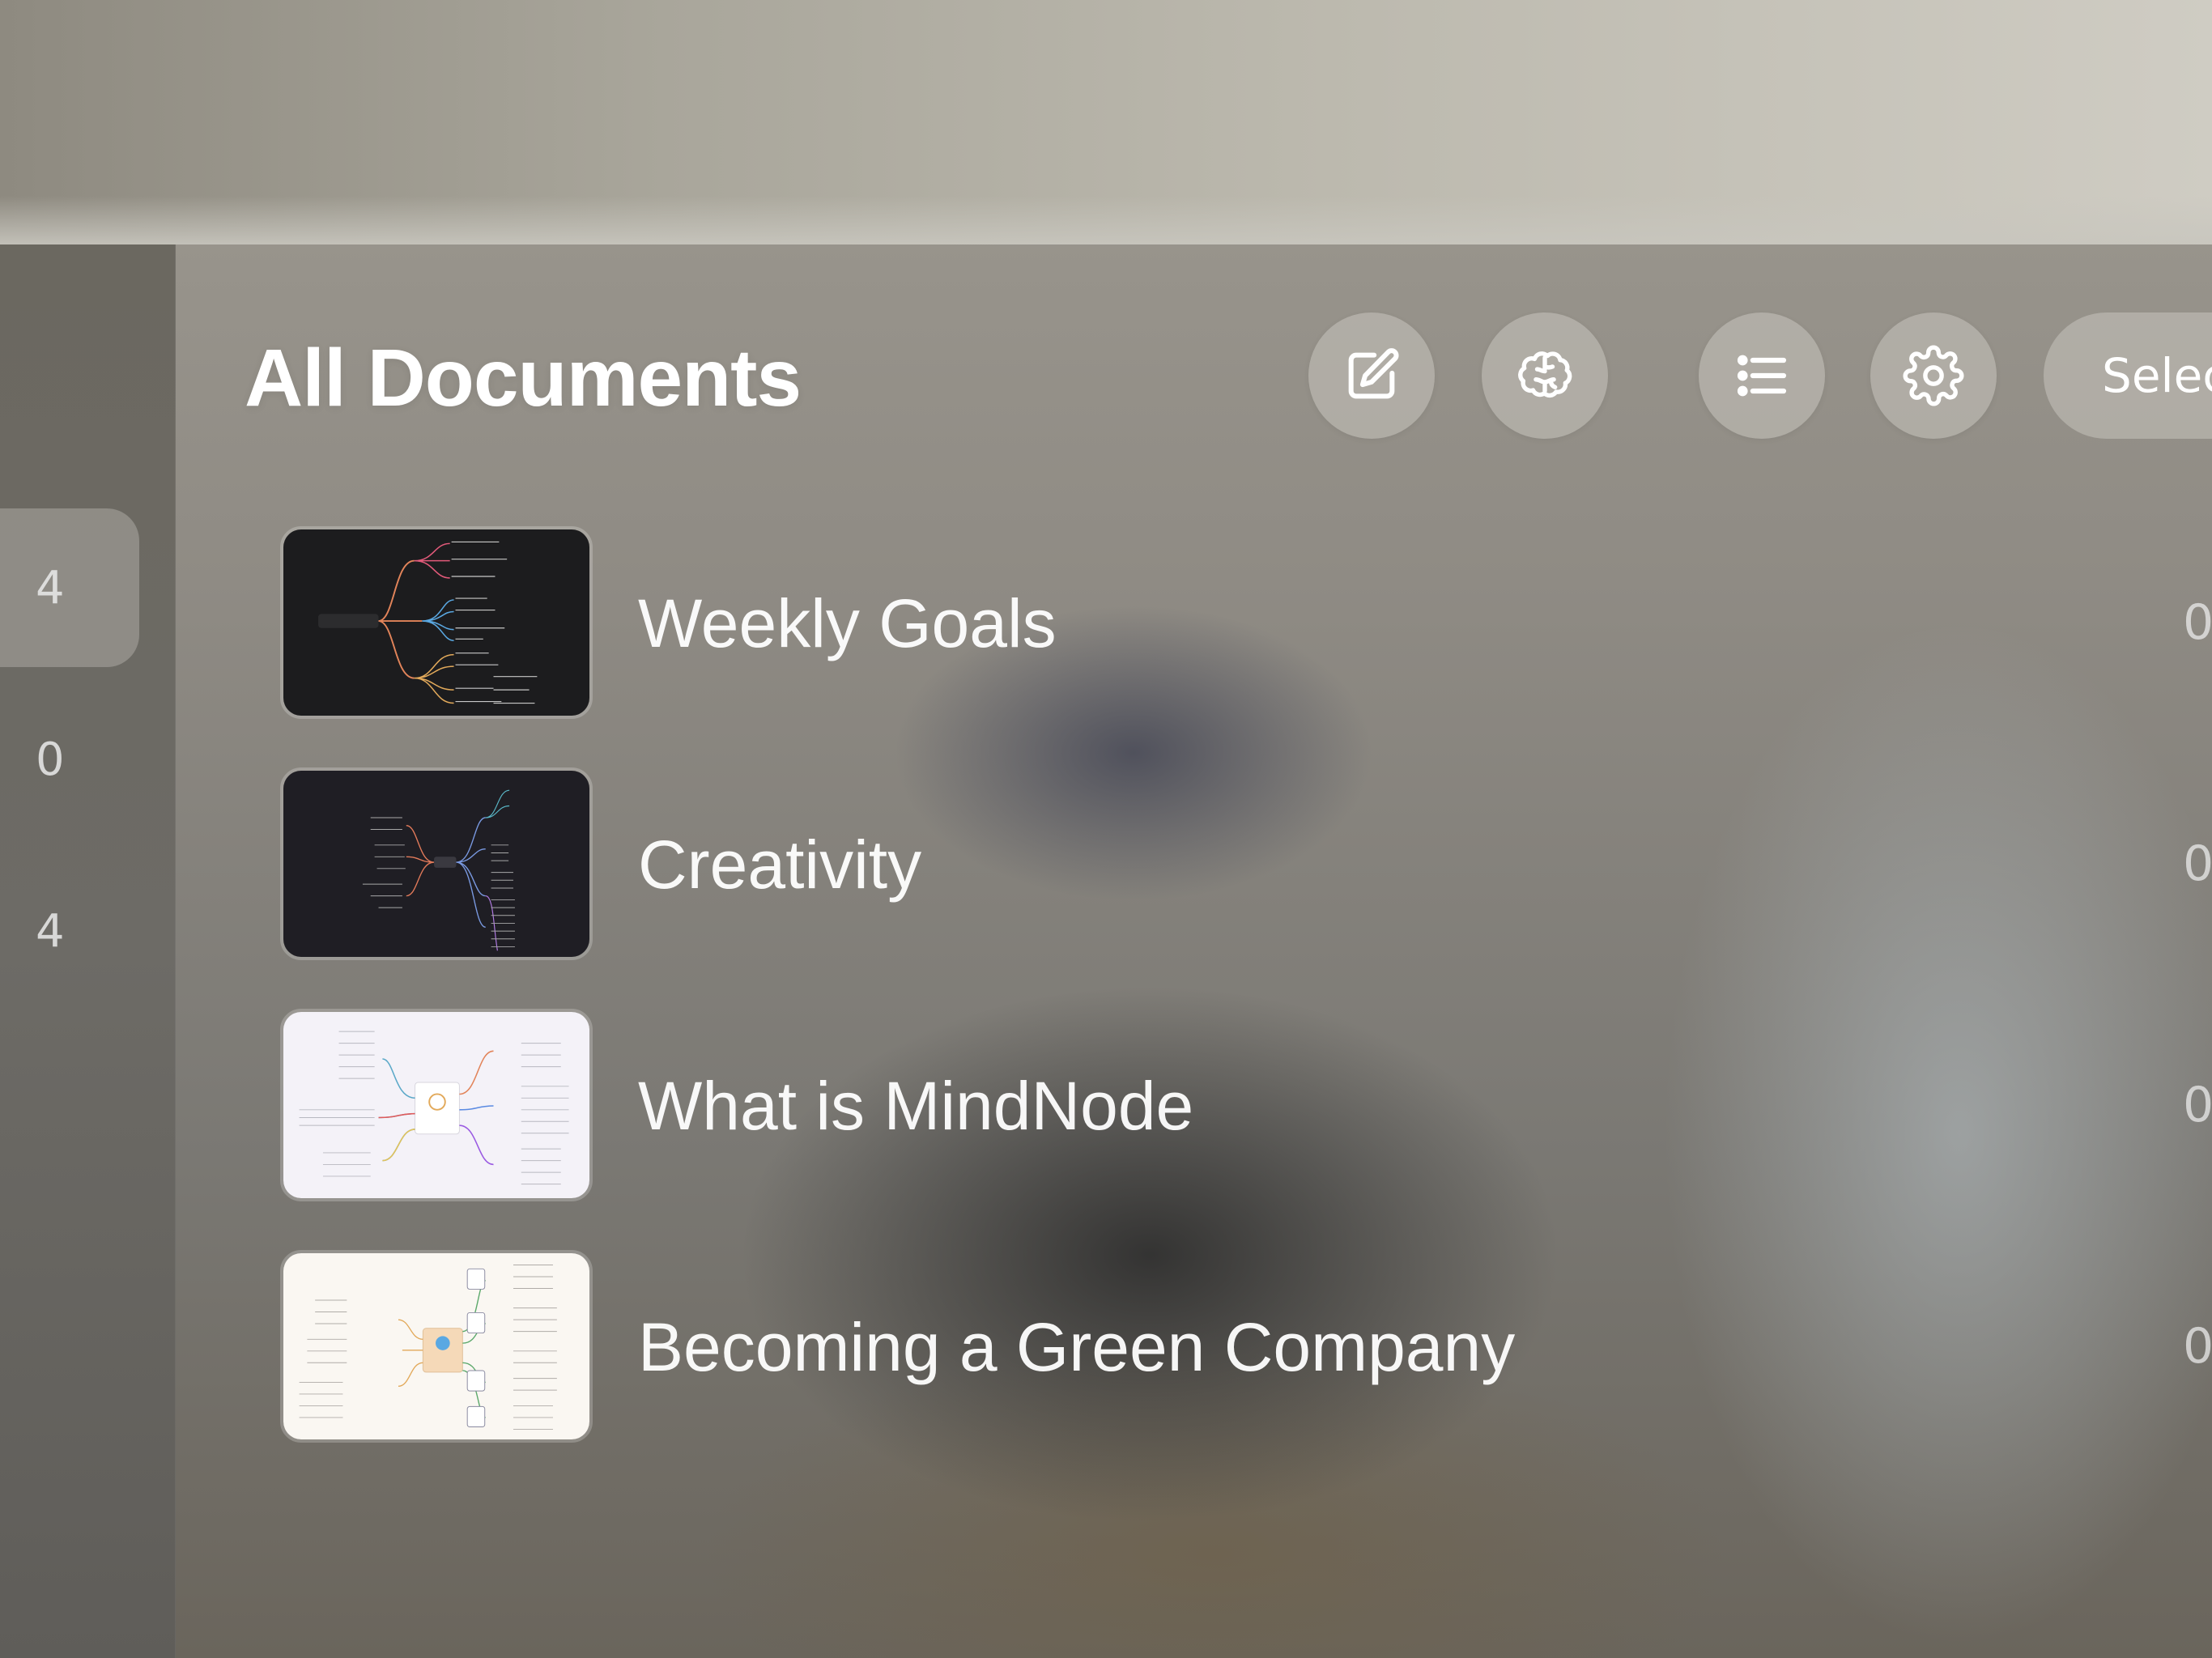  I want to click on document-title: Creativity, so click(780, 865).